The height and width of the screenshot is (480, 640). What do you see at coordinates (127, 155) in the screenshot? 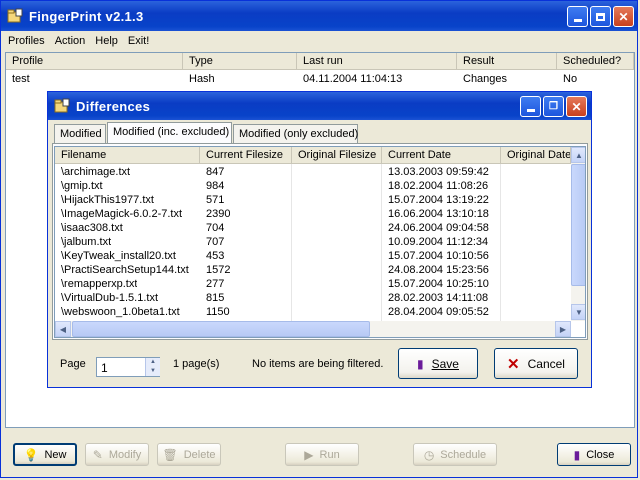
I see `col-header-filename: Filename` at bounding box center [127, 155].